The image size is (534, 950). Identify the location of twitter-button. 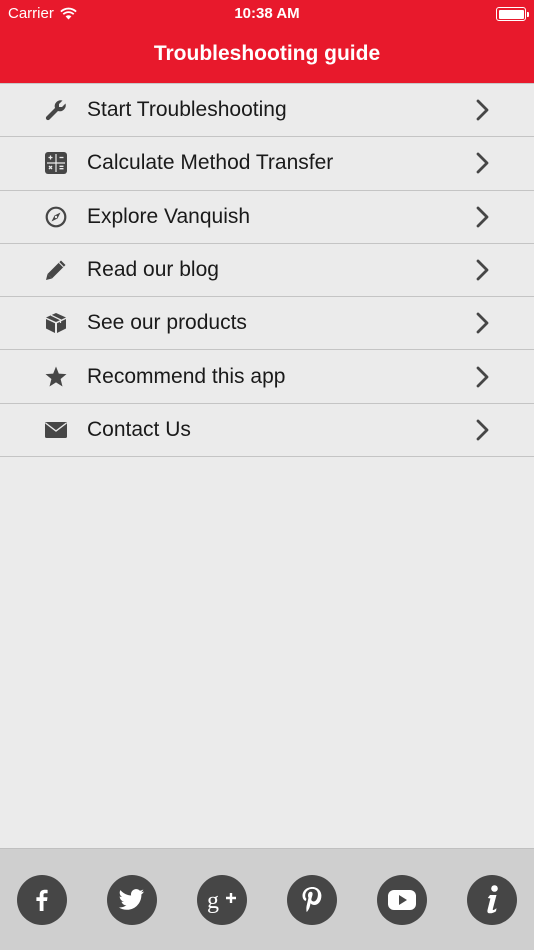
(132, 900).